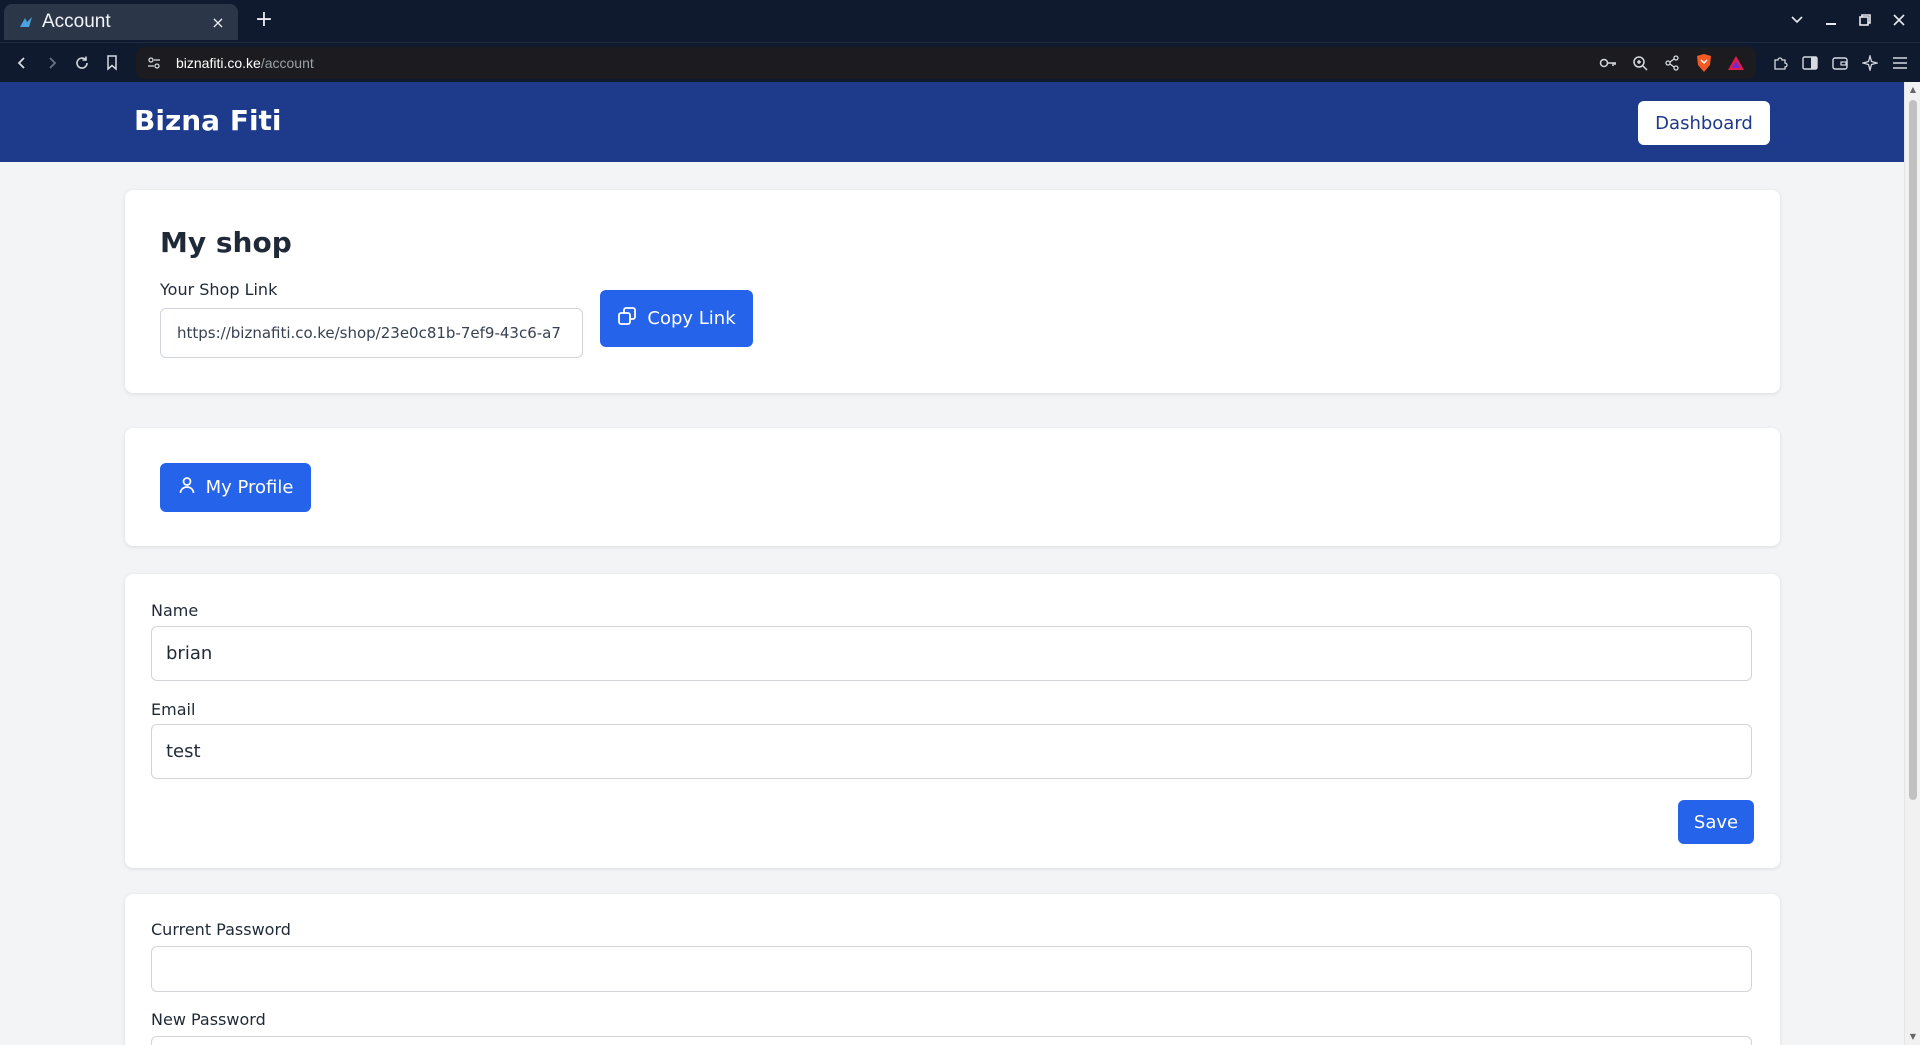 The width and height of the screenshot is (1920, 1045). What do you see at coordinates (287, 63) in the screenshot?
I see `url-path: /account` at bounding box center [287, 63].